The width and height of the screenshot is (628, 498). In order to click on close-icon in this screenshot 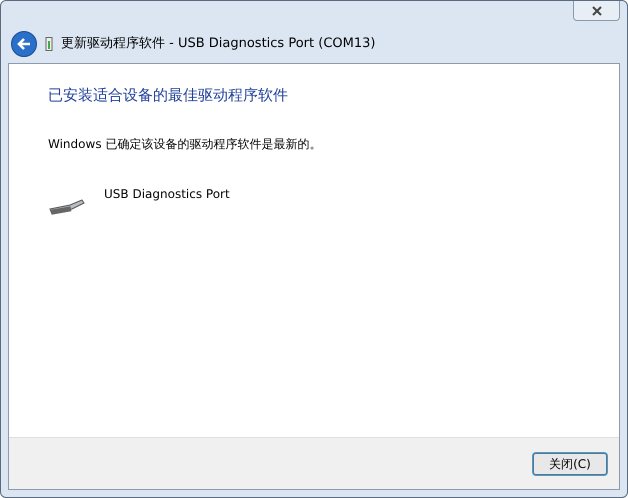, I will do `click(596, 11)`.